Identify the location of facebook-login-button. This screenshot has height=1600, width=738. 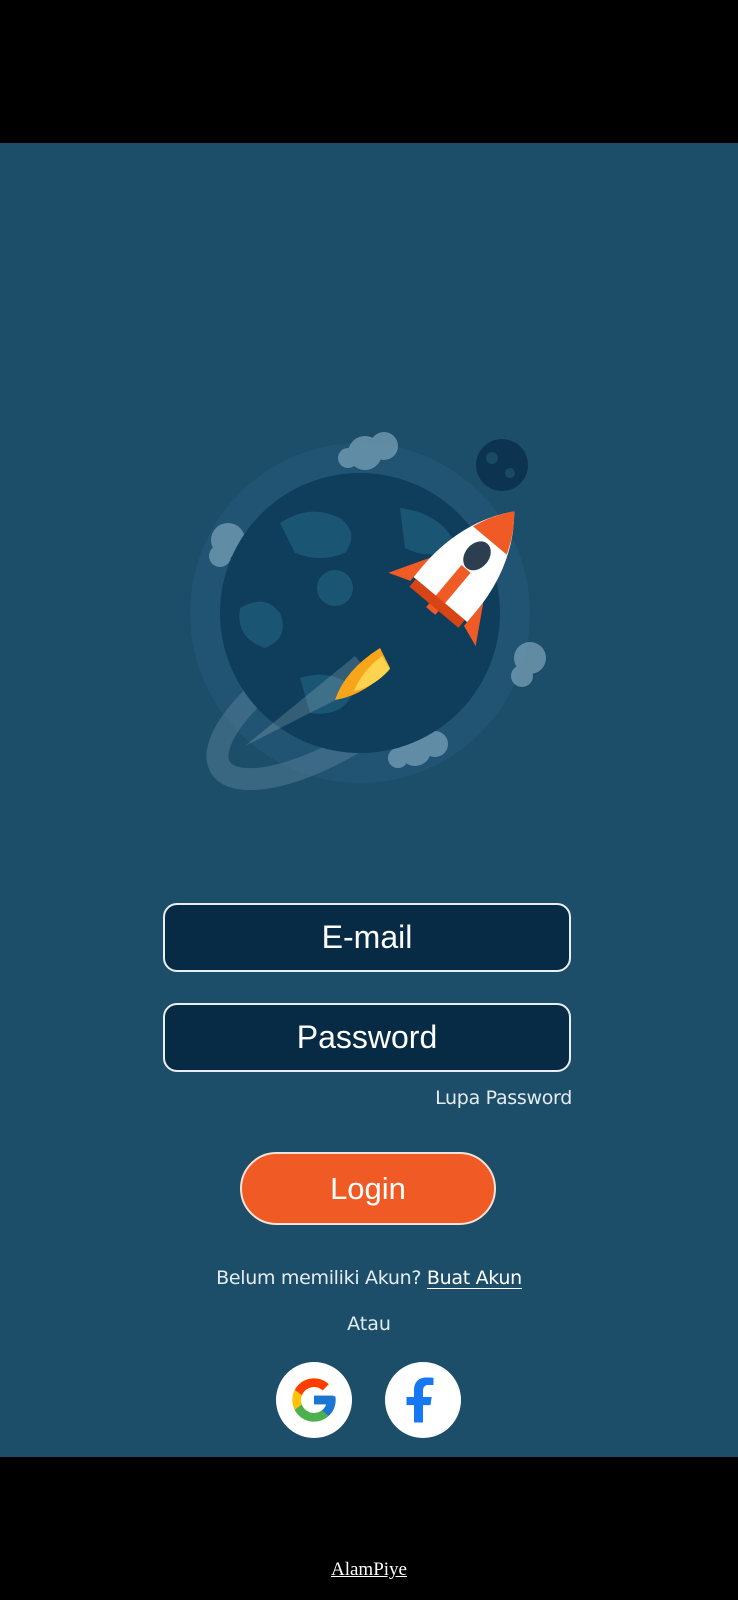
(423, 1400).